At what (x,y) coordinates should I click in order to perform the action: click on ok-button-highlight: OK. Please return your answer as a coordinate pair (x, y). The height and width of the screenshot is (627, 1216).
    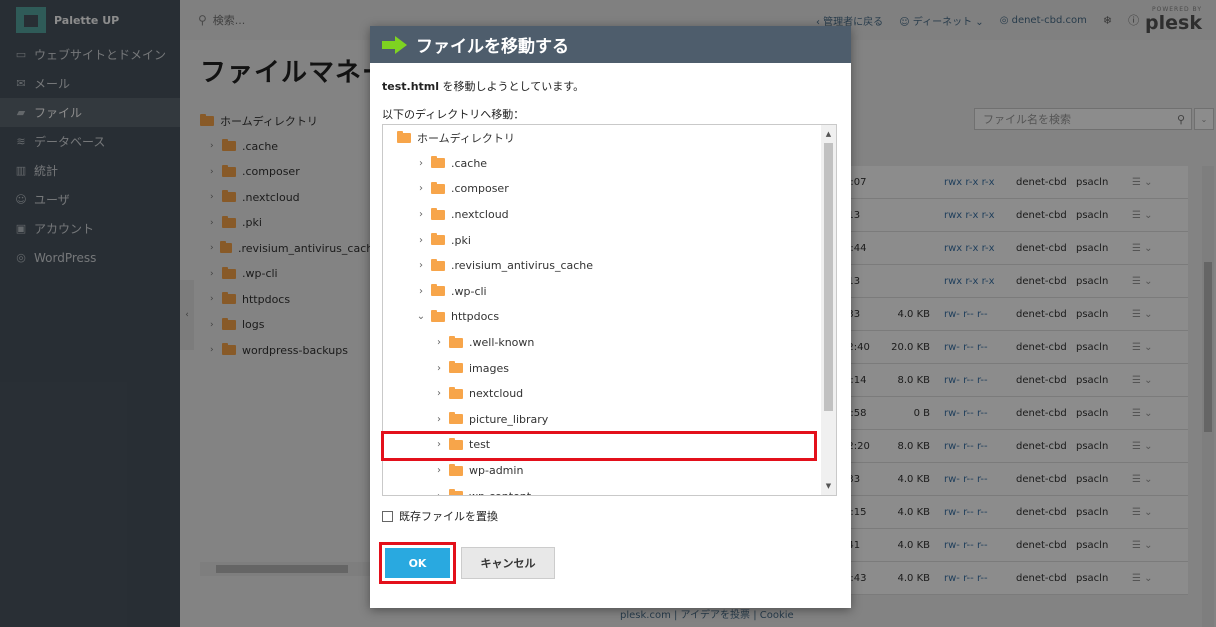
    Looking at the image, I should click on (417, 563).